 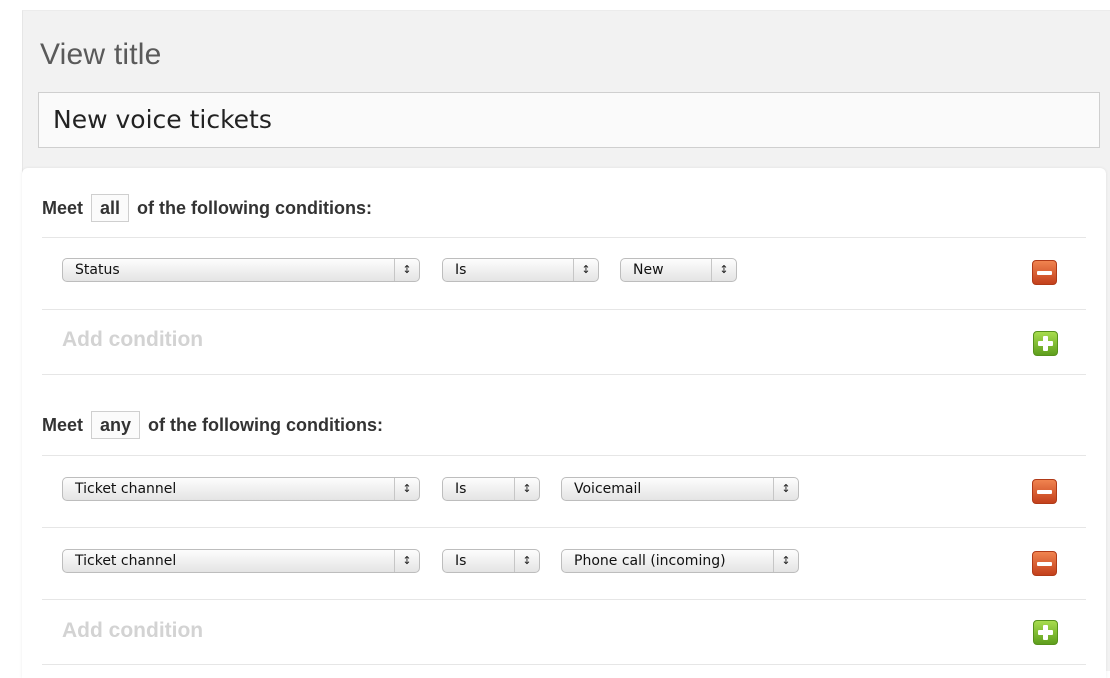 I want to click on condition-value-label: Voicemail, so click(x=608, y=489).